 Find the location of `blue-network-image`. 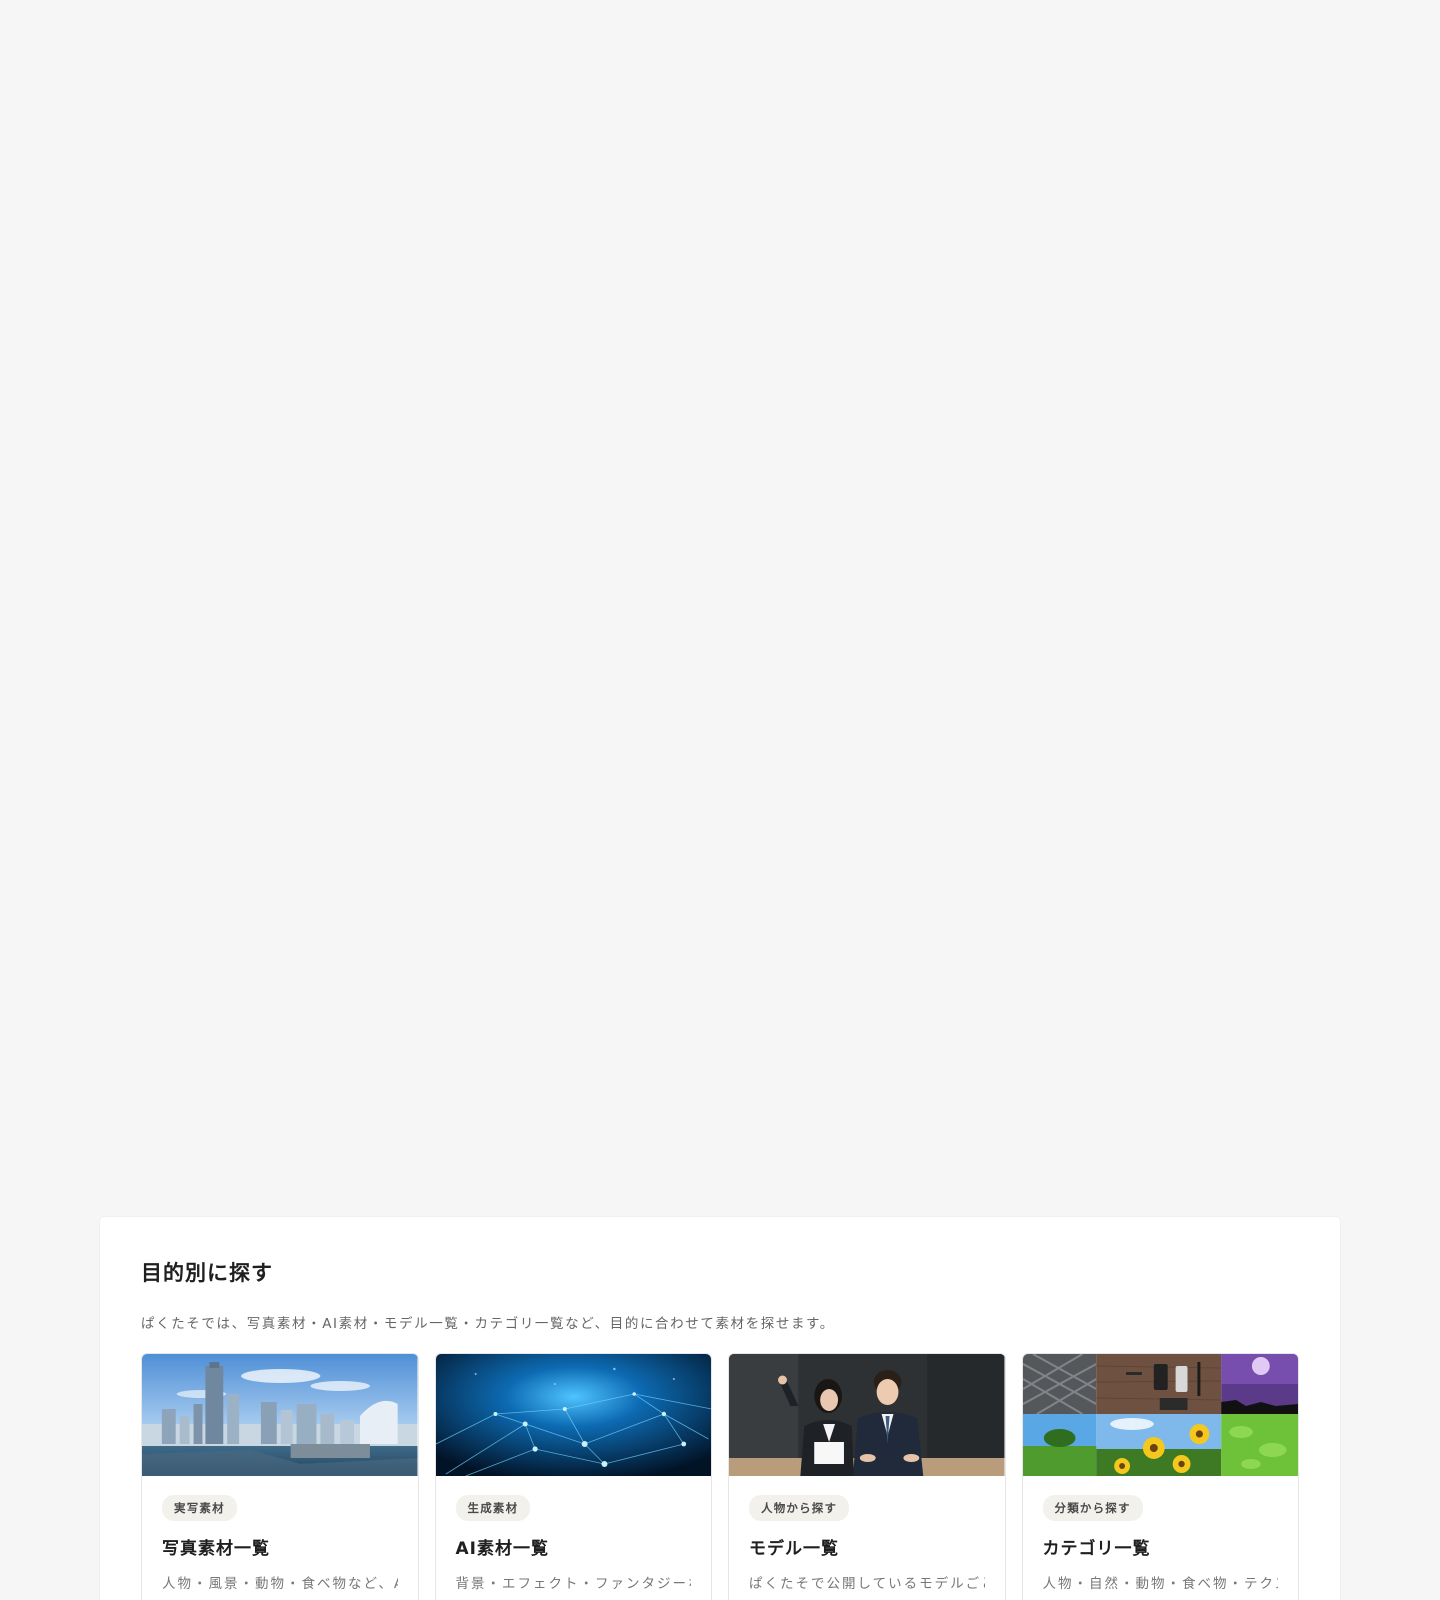

blue-network-image is located at coordinates (573, 1415).